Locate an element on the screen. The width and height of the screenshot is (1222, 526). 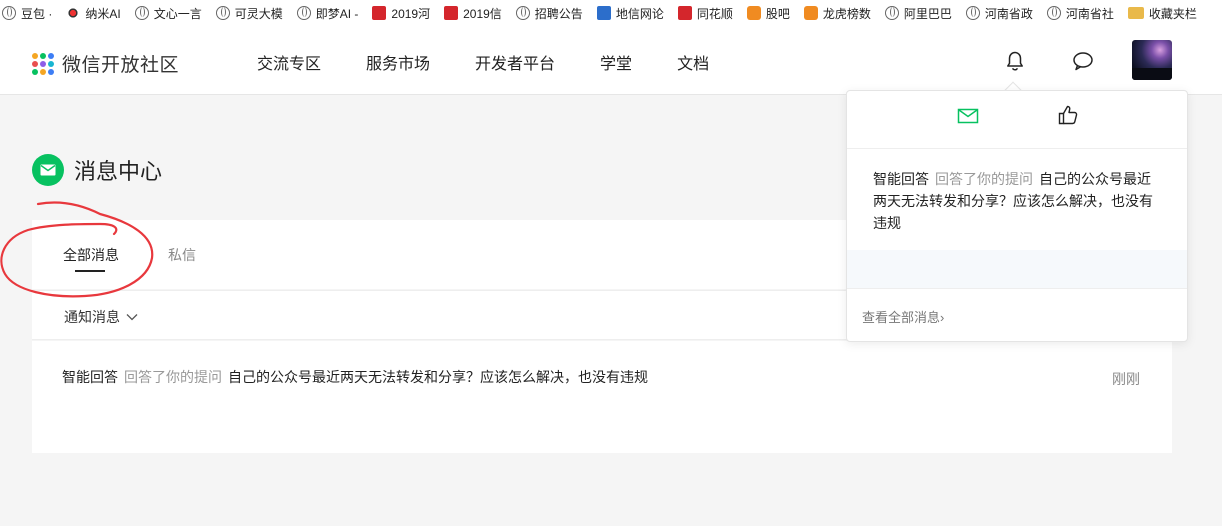
bookmark-item: 招聘公告 is located at coordinates (549, 13).